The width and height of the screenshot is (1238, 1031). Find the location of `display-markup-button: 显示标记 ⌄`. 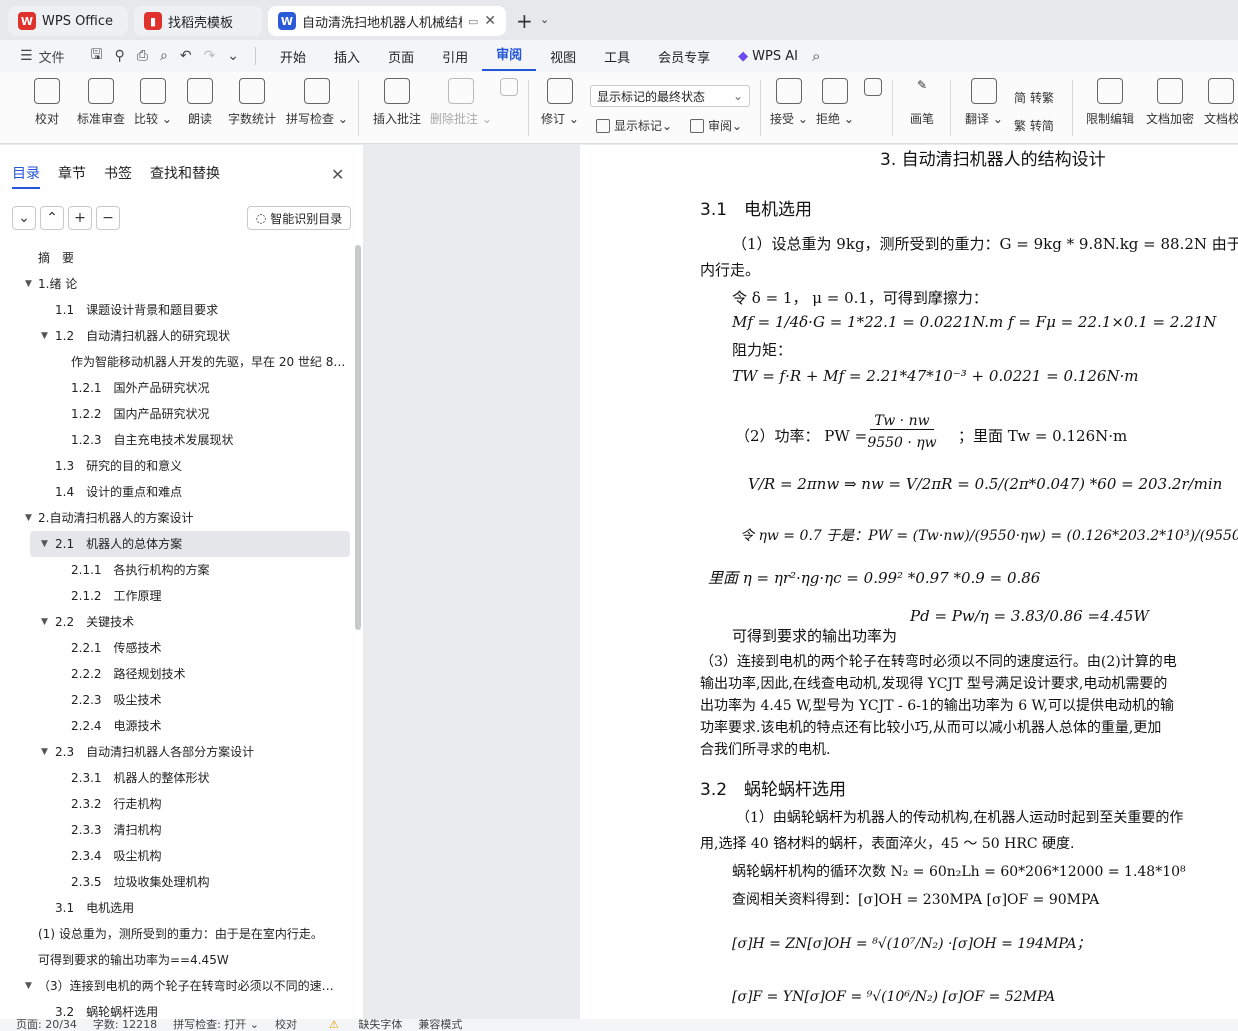

display-markup-button: 显示标记 ⌄ is located at coordinates (634, 125).